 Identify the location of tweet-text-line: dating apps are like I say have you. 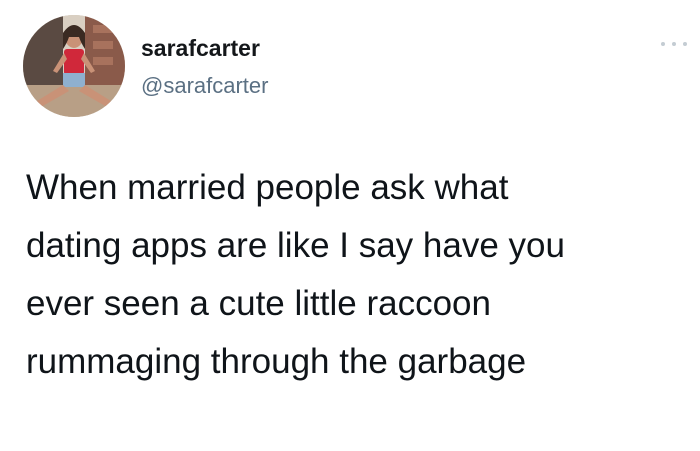
(295, 245).